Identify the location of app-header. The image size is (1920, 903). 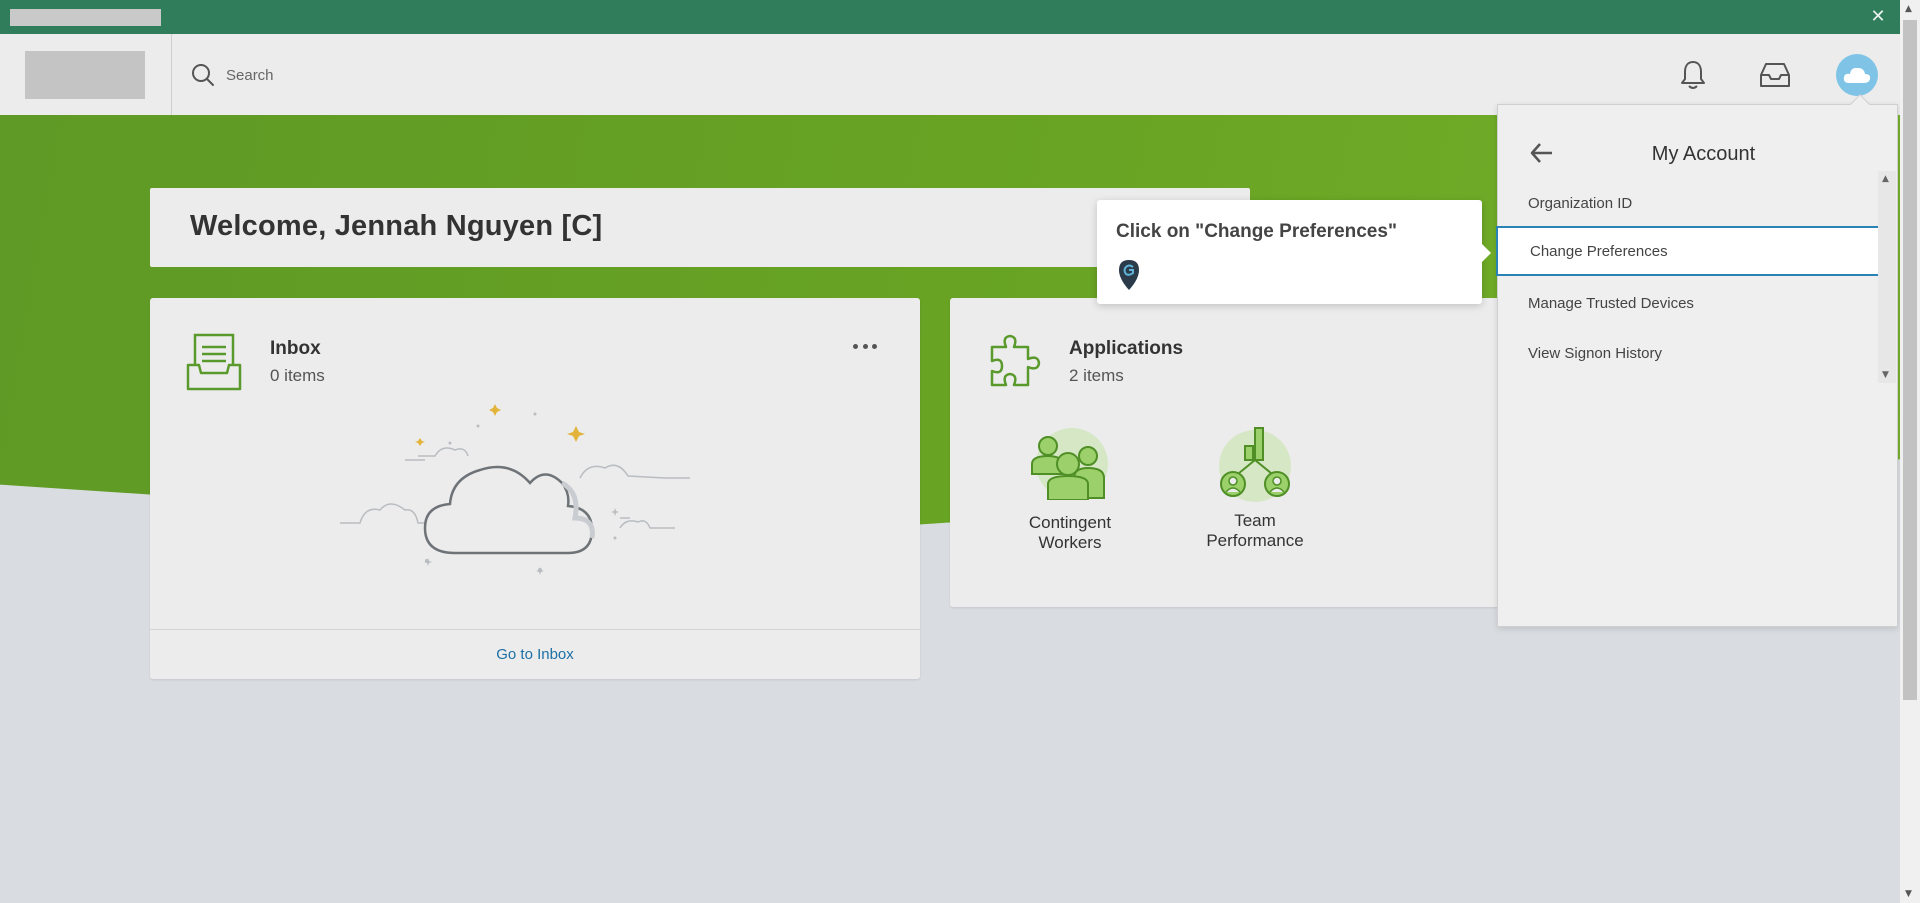
(950, 74).